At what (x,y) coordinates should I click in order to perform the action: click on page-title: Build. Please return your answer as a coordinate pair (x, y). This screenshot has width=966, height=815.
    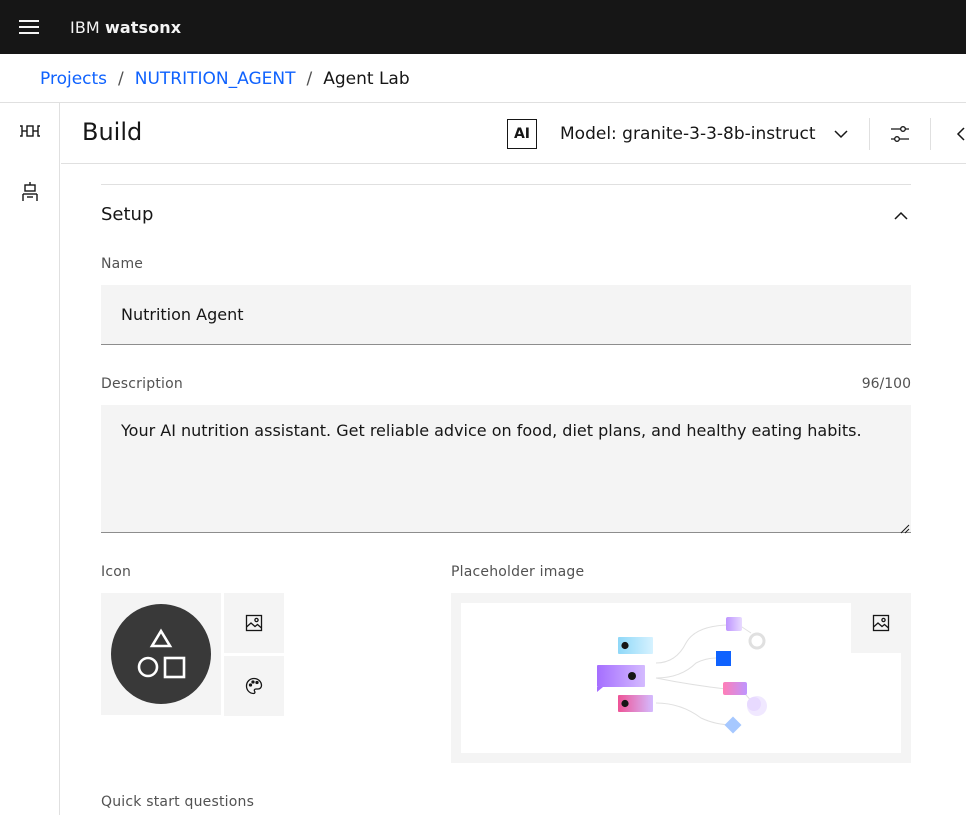
    Looking at the image, I should click on (112, 132).